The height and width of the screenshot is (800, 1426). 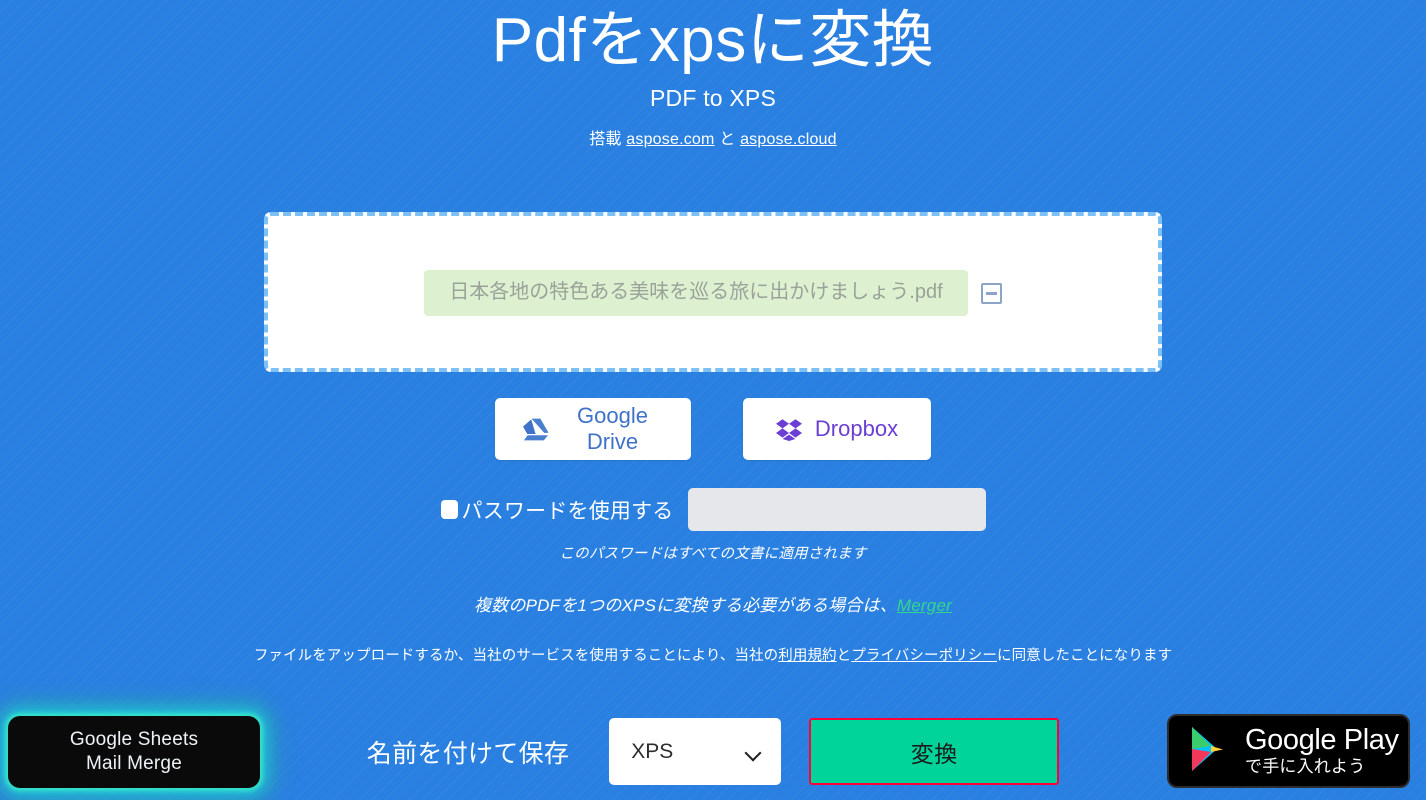 What do you see at coordinates (924, 656) in the screenshot?
I see `privacy-policy-link: プライバシーポリシー` at bounding box center [924, 656].